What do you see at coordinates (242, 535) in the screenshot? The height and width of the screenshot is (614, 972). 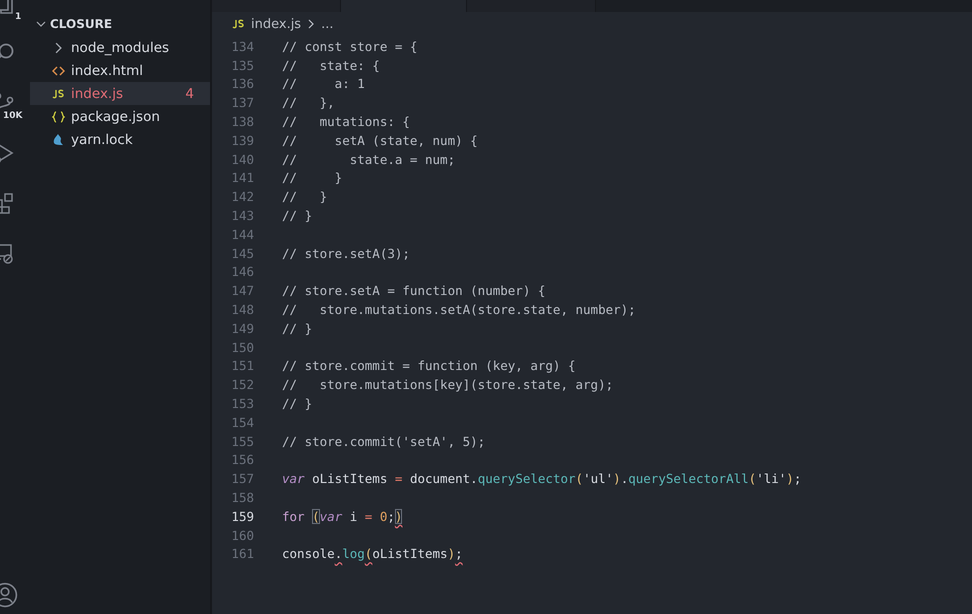 I see `line-number: 160` at bounding box center [242, 535].